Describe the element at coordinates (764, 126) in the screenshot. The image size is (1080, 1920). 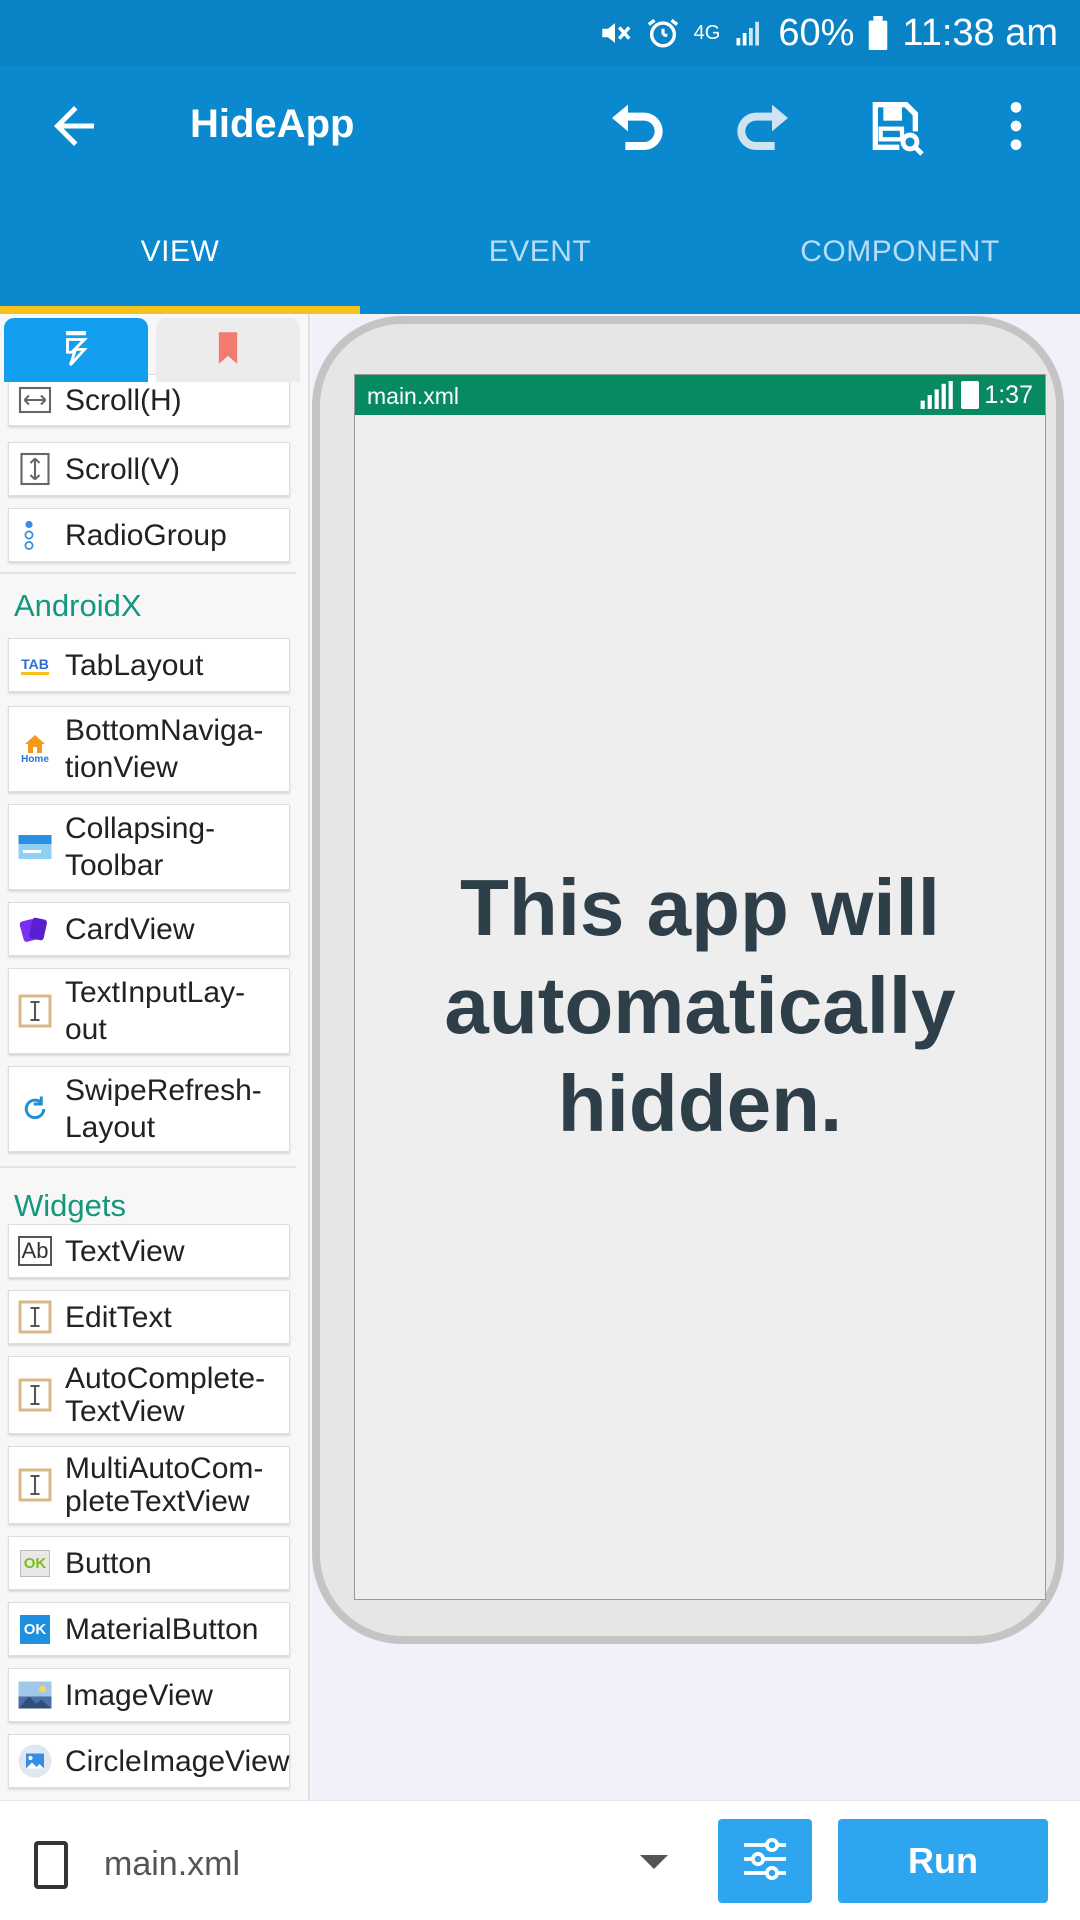
I see `redo-icon` at that location.